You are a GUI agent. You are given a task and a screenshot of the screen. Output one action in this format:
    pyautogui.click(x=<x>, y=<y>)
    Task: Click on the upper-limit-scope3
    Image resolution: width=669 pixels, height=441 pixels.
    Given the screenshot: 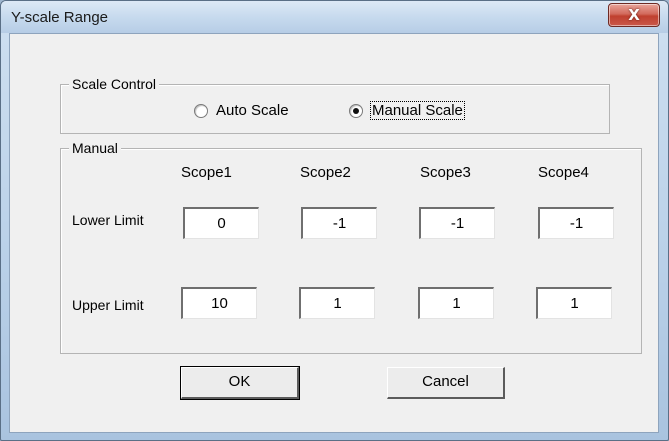 What is the action you would take?
    pyautogui.click(x=456, y=303)
    